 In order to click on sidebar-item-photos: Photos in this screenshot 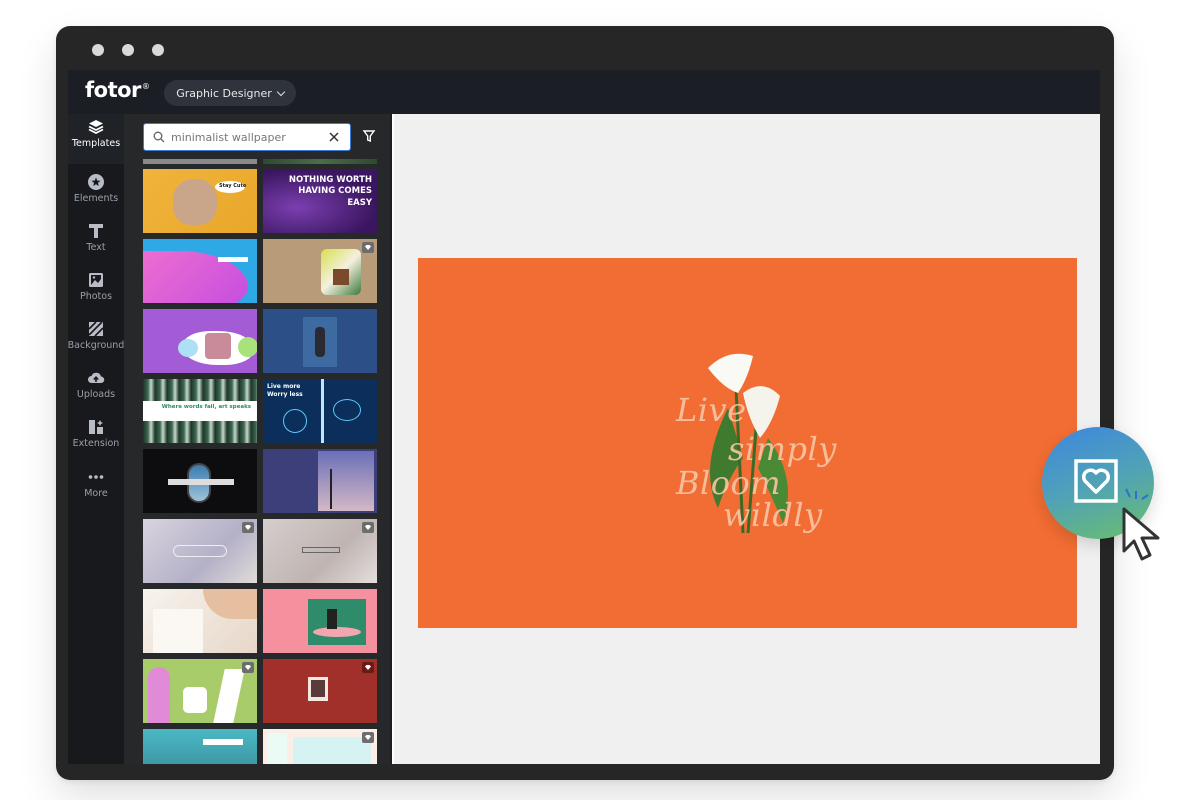, I will do `click(96, 290)`.